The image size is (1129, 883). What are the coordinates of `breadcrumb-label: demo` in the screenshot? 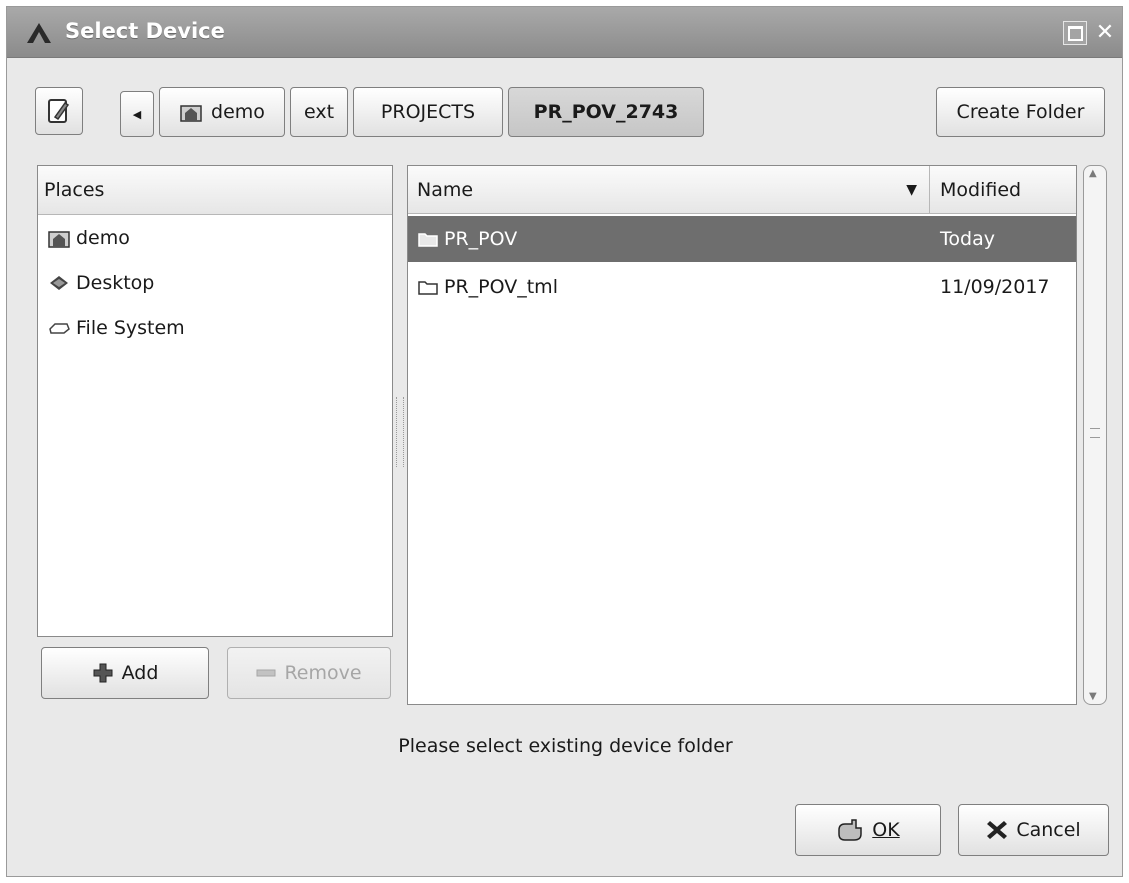 It's located at (238, 112).